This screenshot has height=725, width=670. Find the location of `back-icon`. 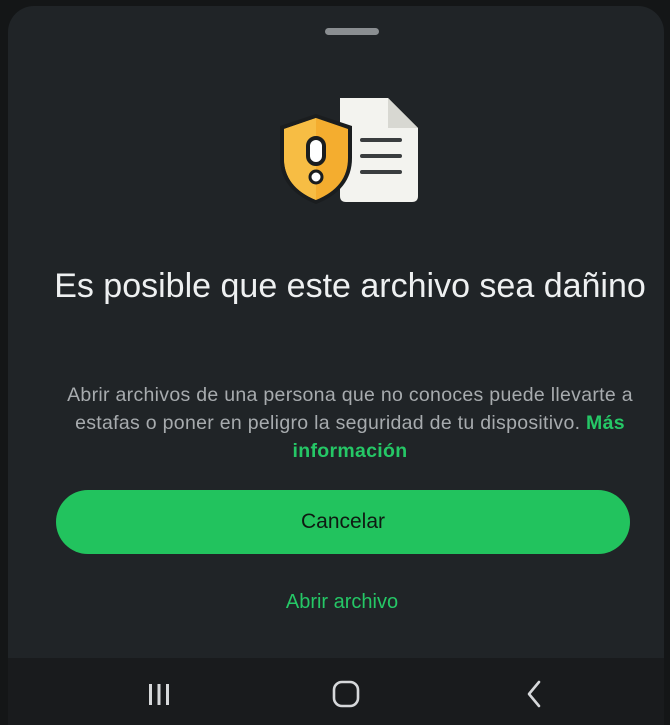

back-icon is located at coordinates (534, 694).